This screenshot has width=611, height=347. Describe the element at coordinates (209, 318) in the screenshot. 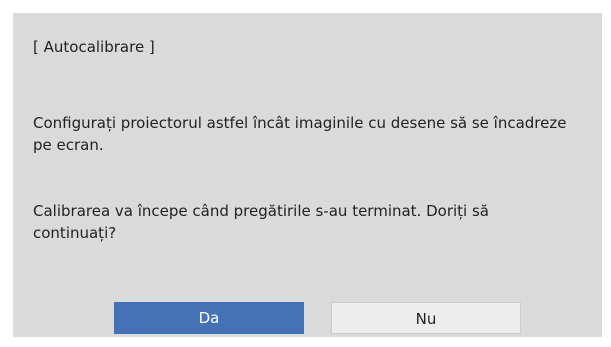

I see `yes-button: Da` at that location.